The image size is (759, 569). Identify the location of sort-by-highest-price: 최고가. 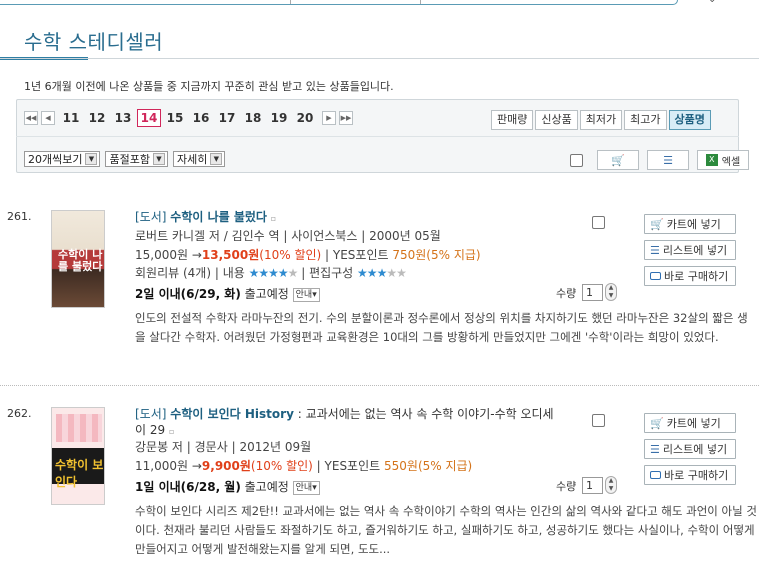
(645, 120).